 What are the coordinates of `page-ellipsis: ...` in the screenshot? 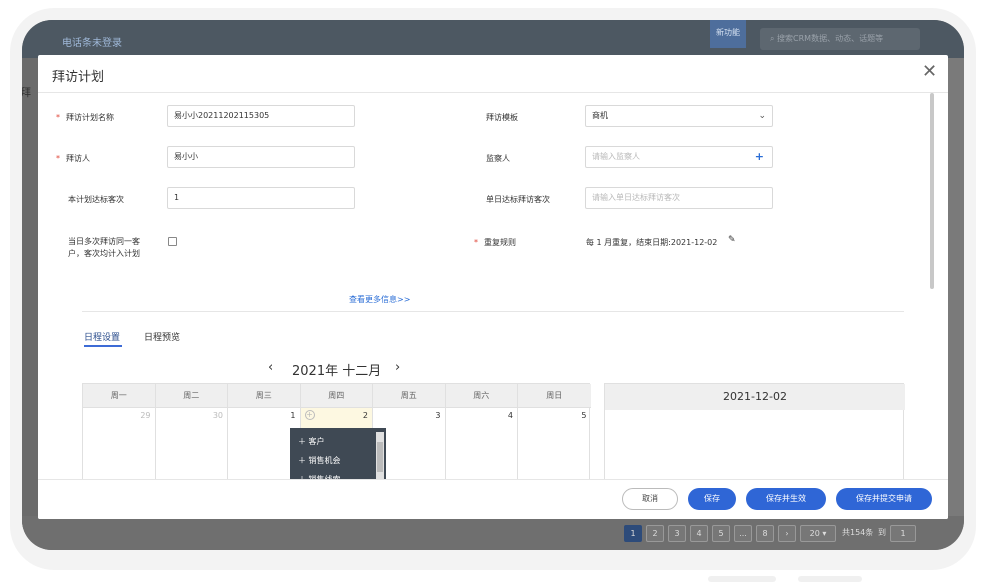 It's located at (743, 533).